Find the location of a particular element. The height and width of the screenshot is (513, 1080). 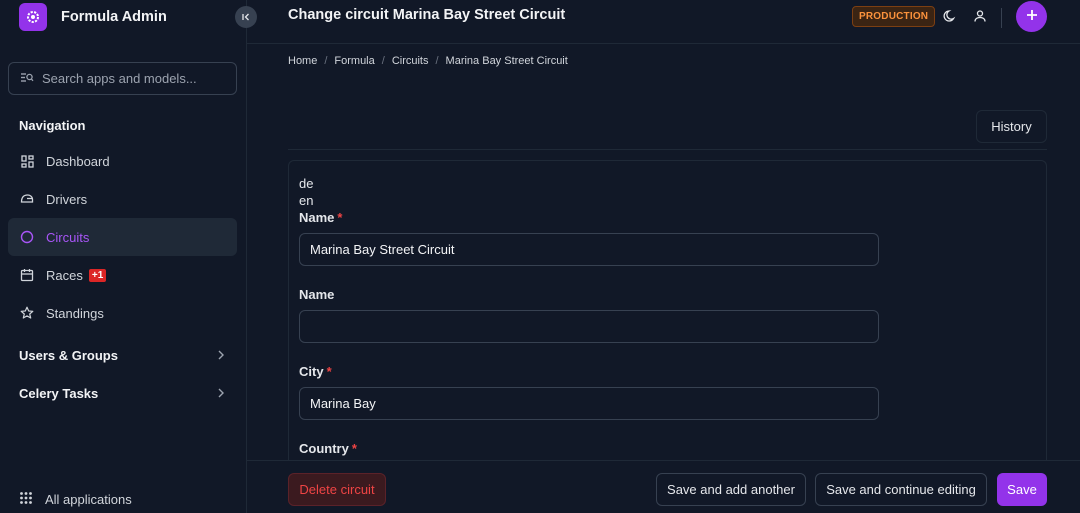

sidebar-item-races: Races +1 is located at coordinates (122, 275).